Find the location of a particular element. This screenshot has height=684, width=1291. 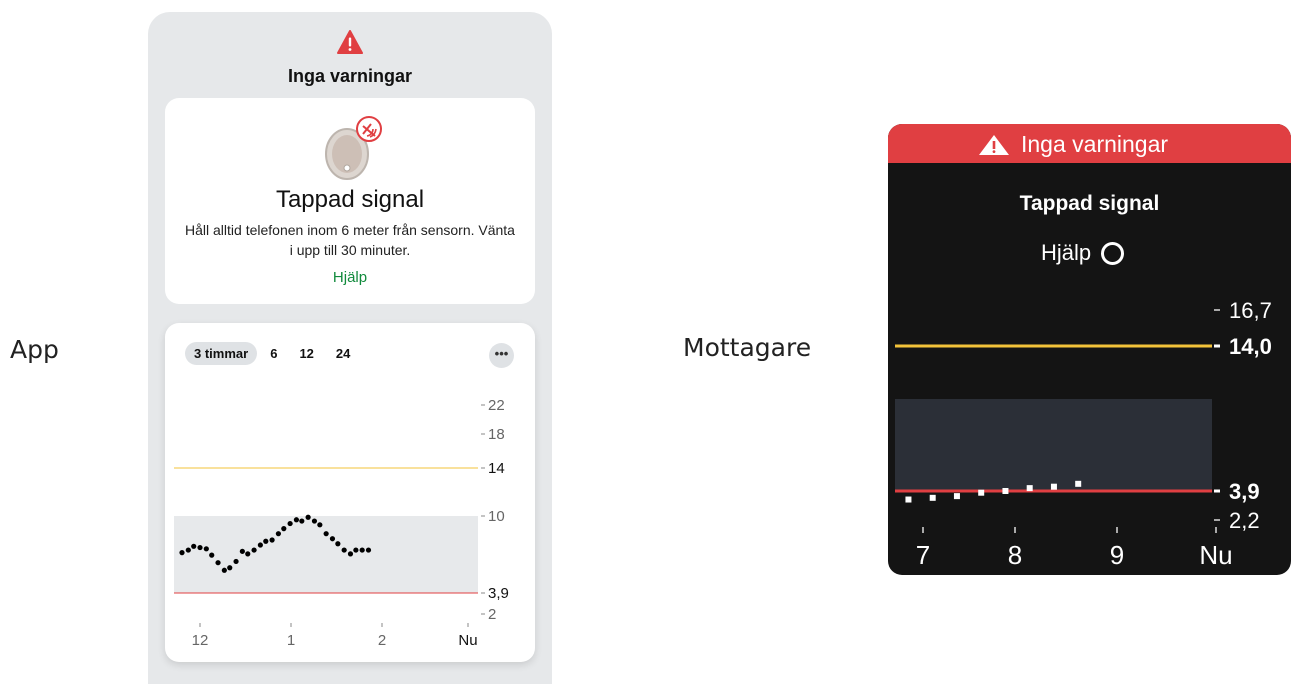

app-label: App is located at coordinates (34, 349).